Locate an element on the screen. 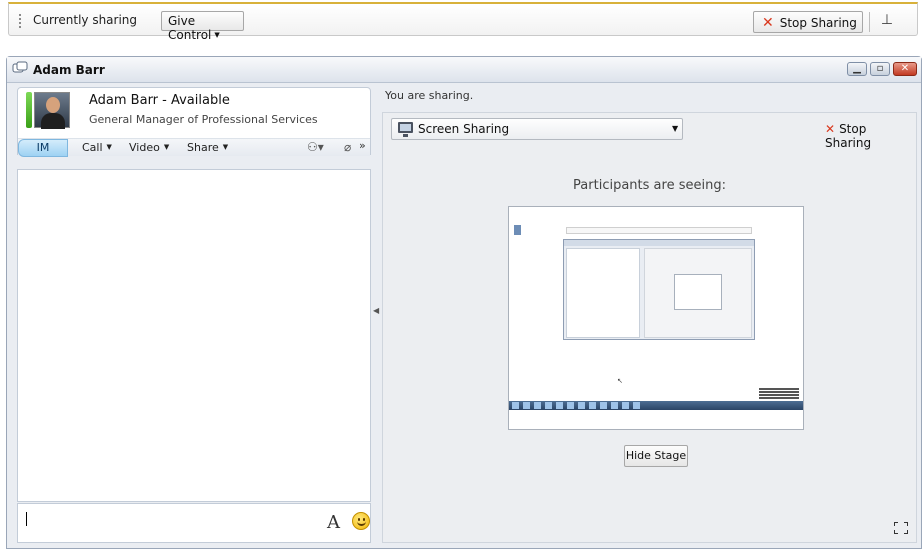  participants-seeing-label: Participants are seeing: is located at coordinates (649, 185).